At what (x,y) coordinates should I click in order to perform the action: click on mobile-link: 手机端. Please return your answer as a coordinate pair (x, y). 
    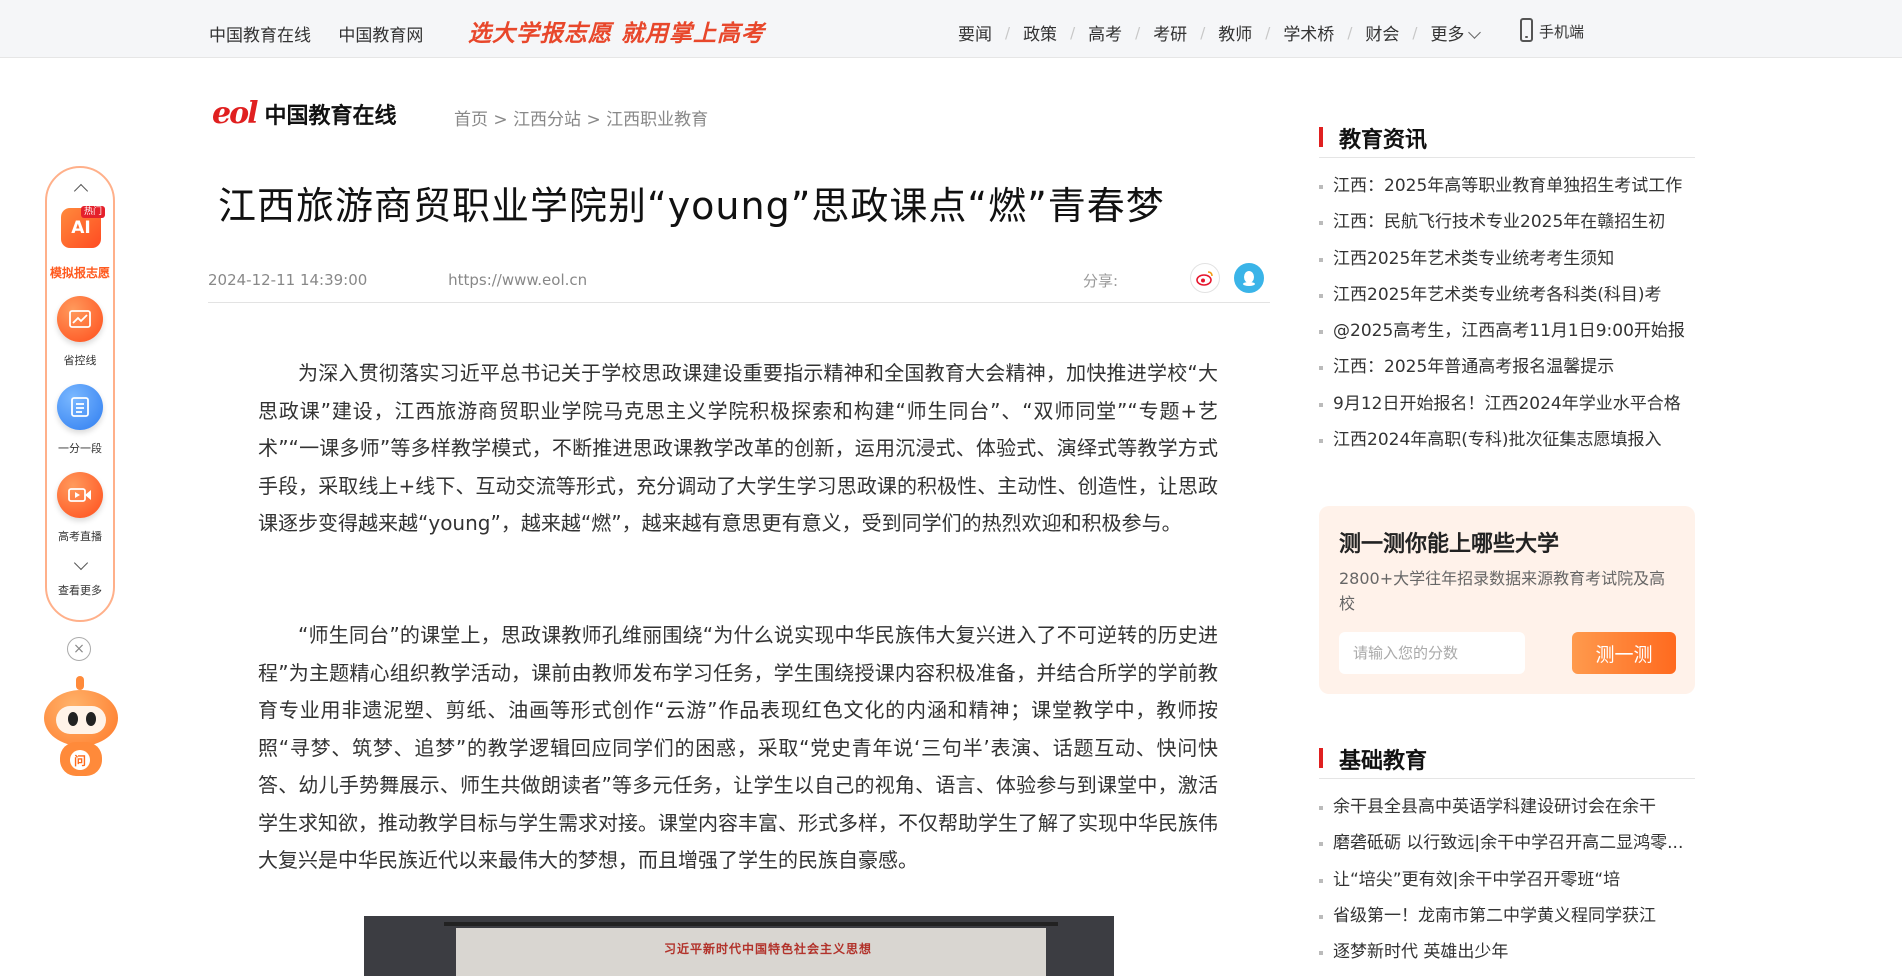
    Looking at the image, I should click on (1552, 30).